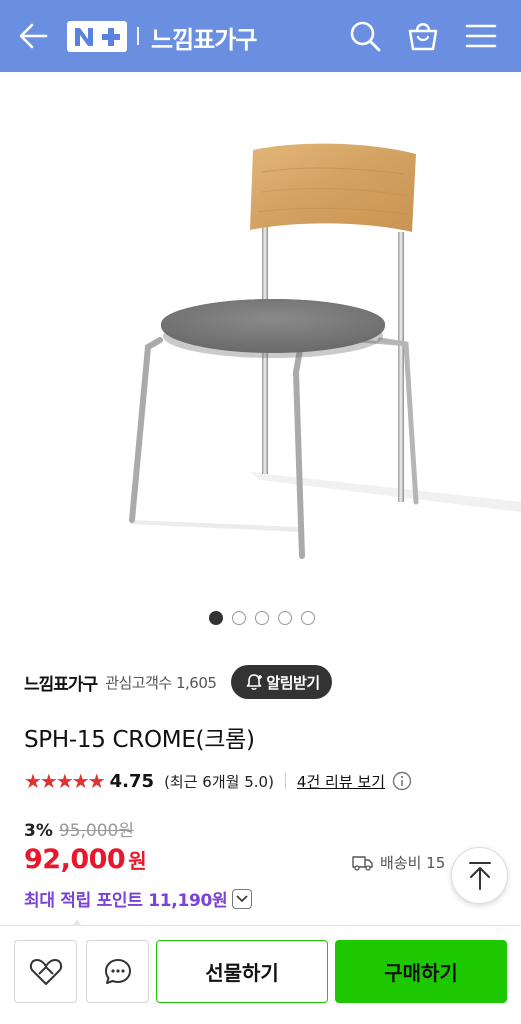 This screenshot has width=521, height=1024. Describe the element at coordinates (255, 682) in the screenshot. I see `bell-plus-icon` at that location.